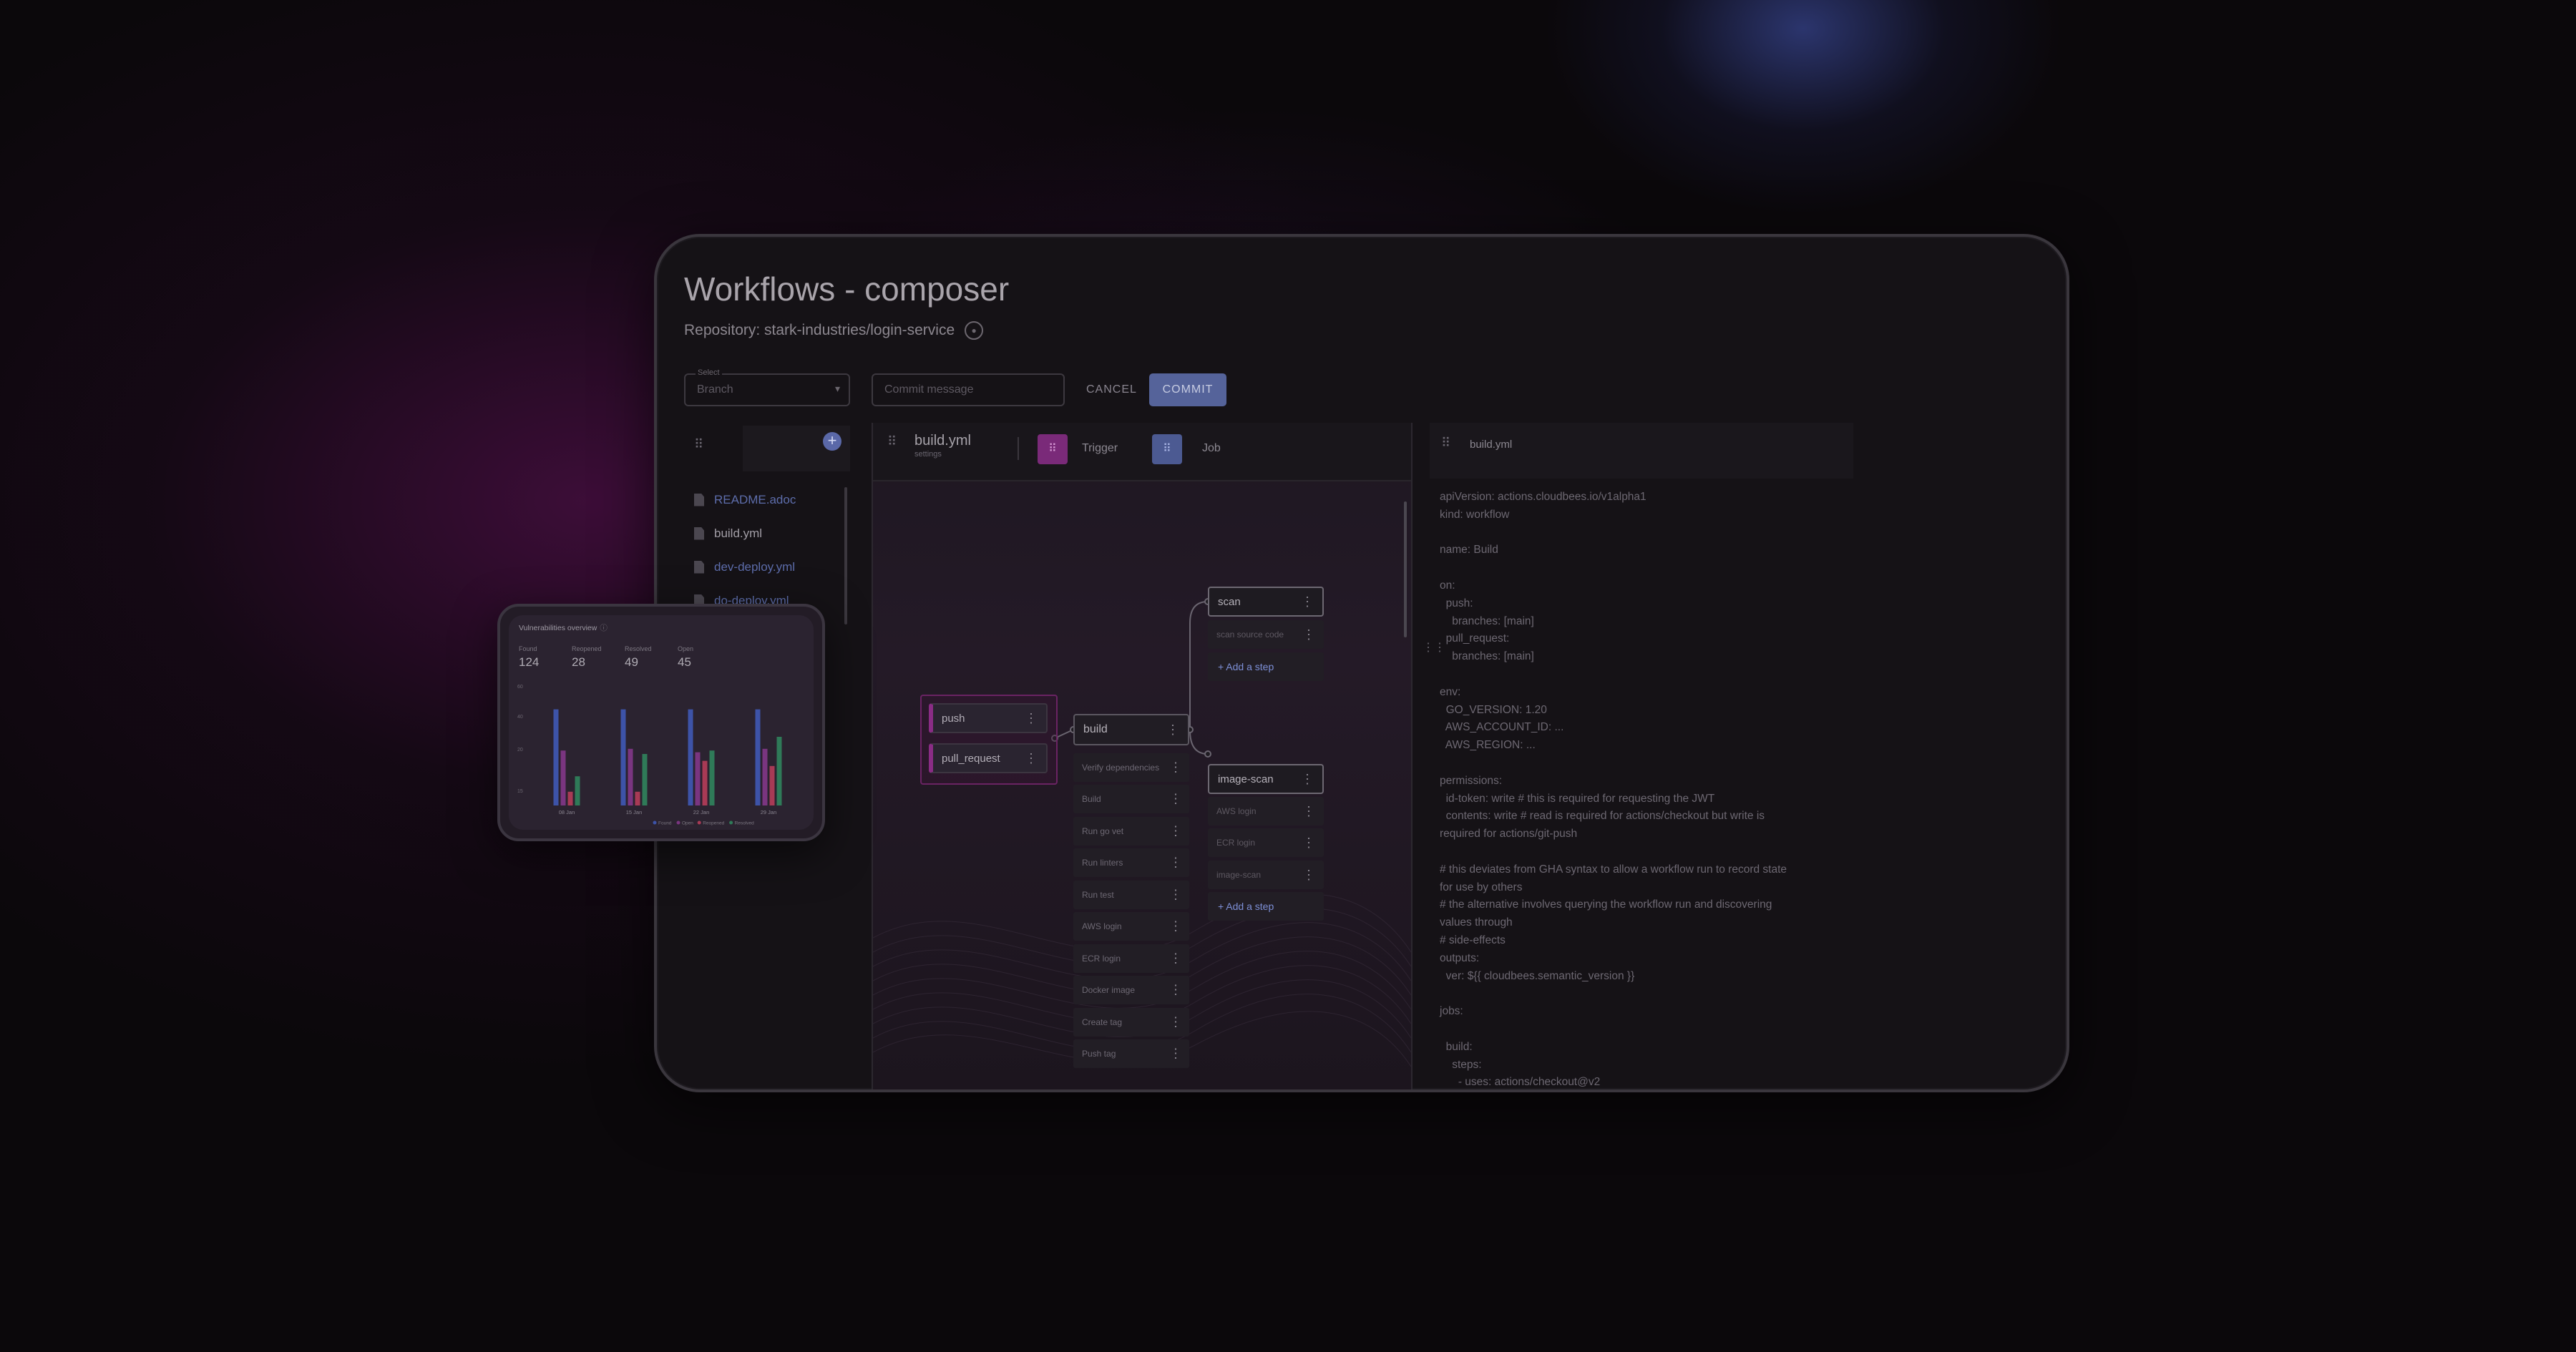  Describe the element at coordinates (520, 688) in the screenshot. I see `y-tick-label: 60` at that location.